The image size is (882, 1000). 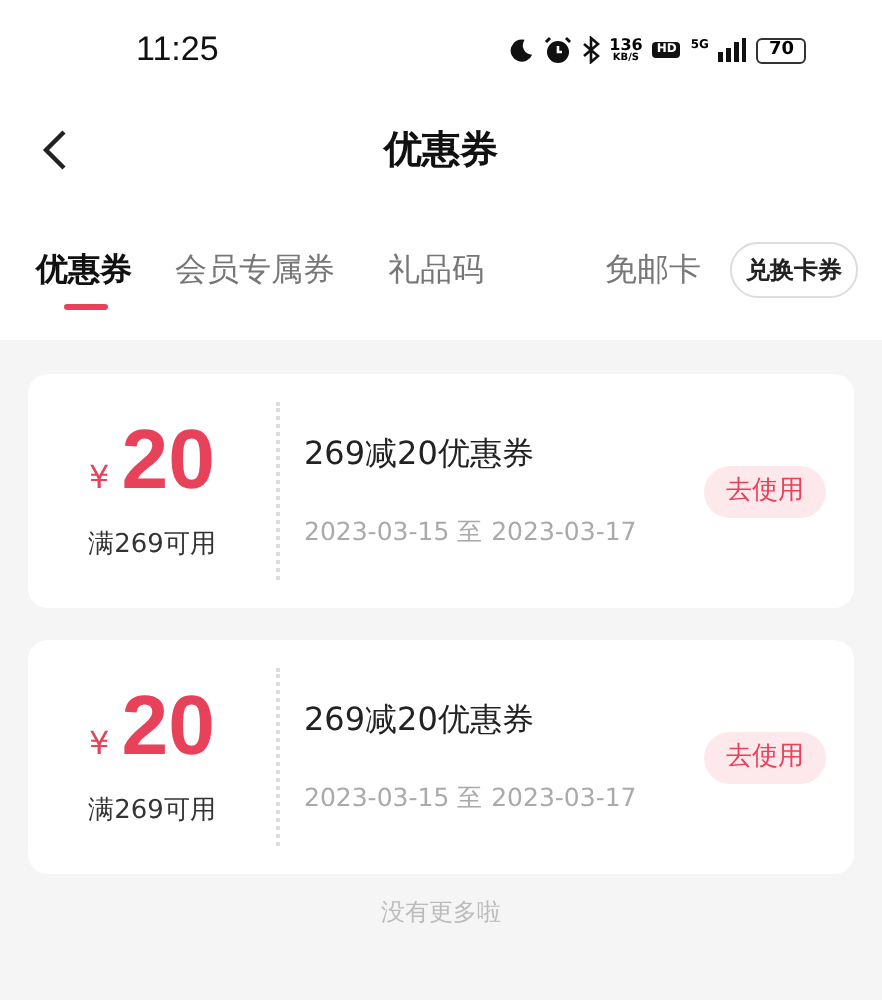 I want to click on tab: 优惠券, so click(x=84, y=270).